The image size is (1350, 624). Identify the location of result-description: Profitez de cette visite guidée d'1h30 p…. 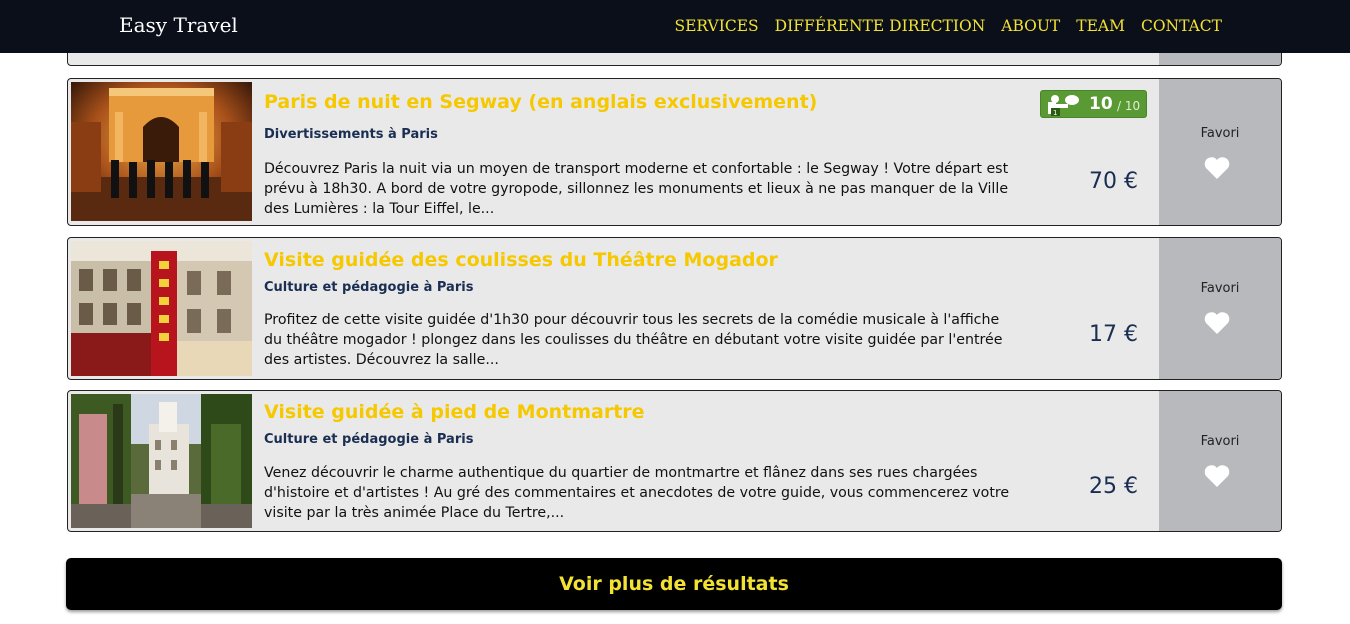
(633, 340).